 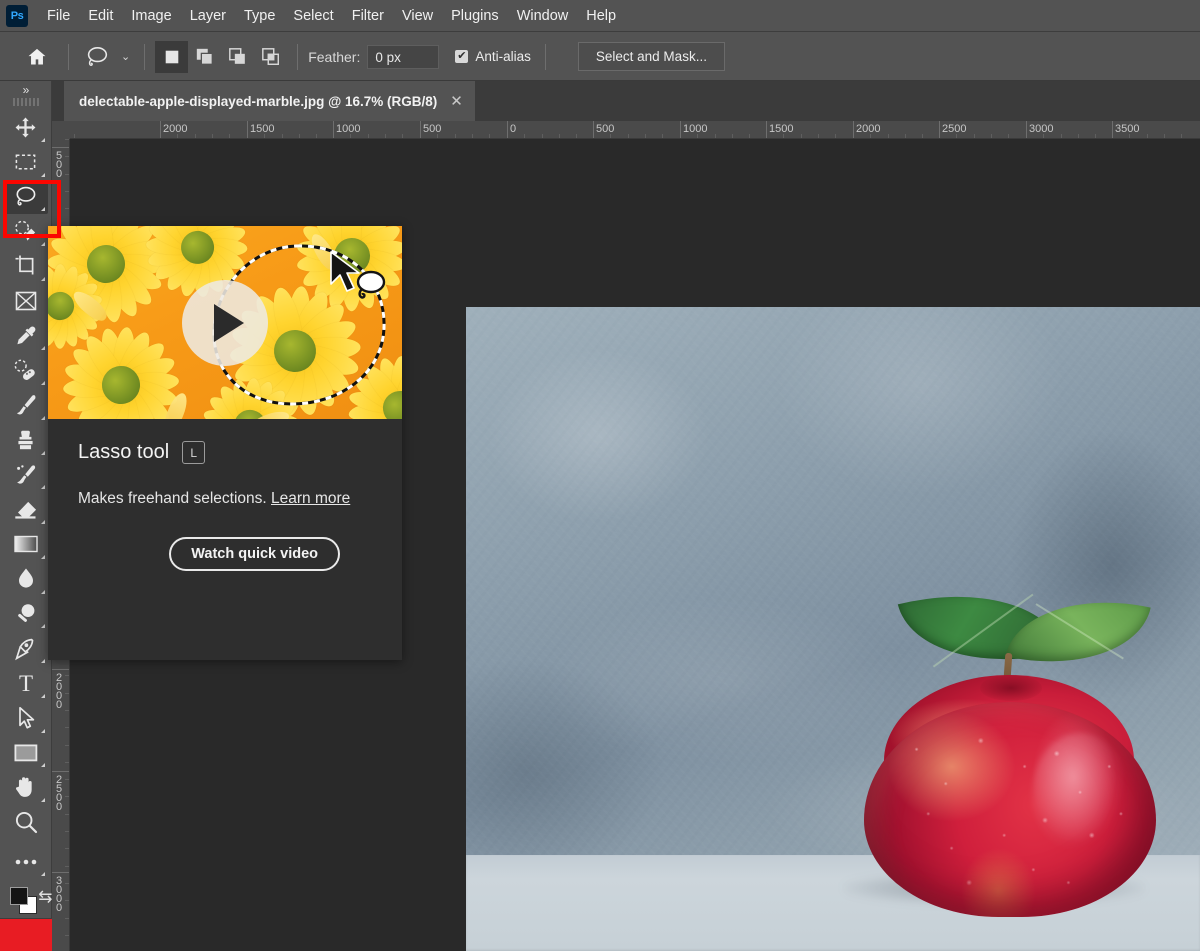 I want to click on lasso-cursor-icon, so click(x=358, y=275).